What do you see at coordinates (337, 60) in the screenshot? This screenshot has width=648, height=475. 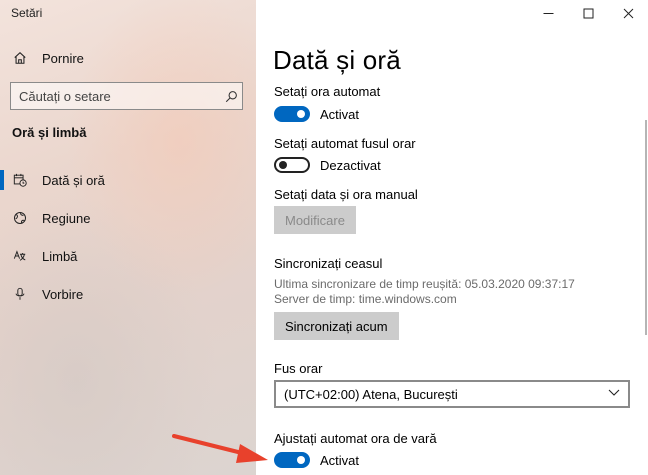 I see `page-title: Dată și oră` at bounding box center [337, 60].